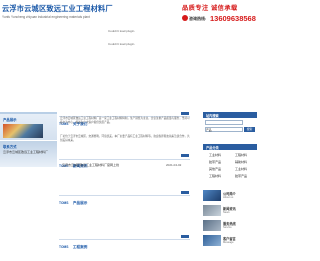  What do you see at coordinates (64, 247) in the screenshot?
I see `cases-title-en: TOMS` at bounding box center [64, 247].